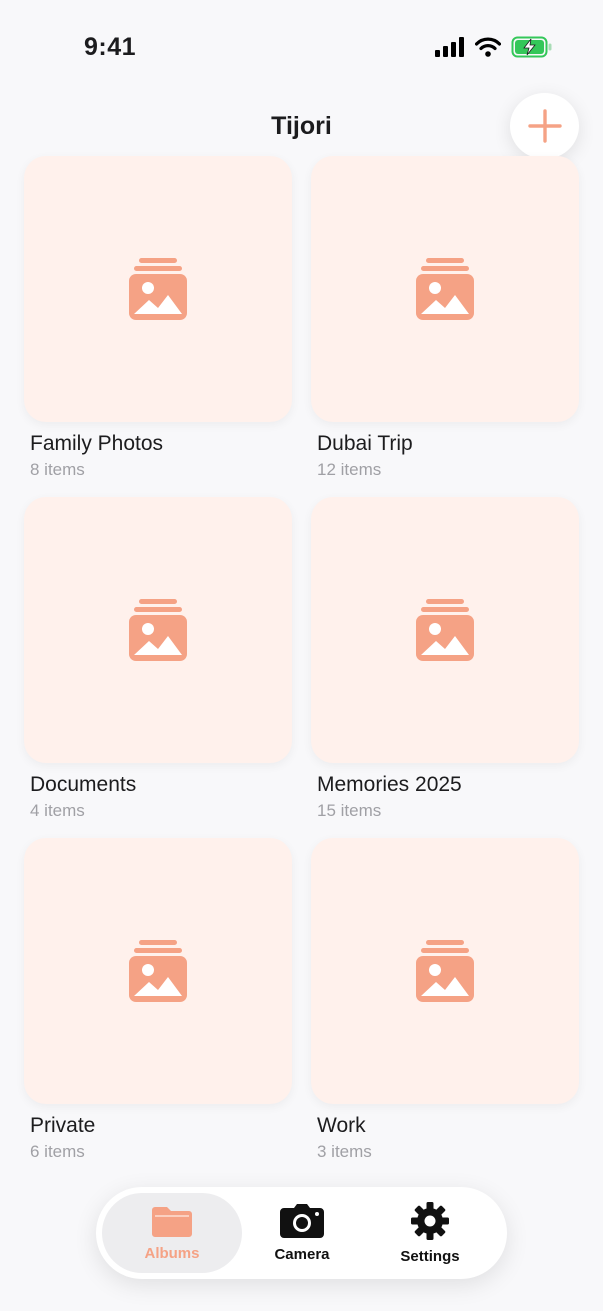 The height and width of the screenshot is (1311, 603). I want to click on gear-icon, so click(430, 1220).